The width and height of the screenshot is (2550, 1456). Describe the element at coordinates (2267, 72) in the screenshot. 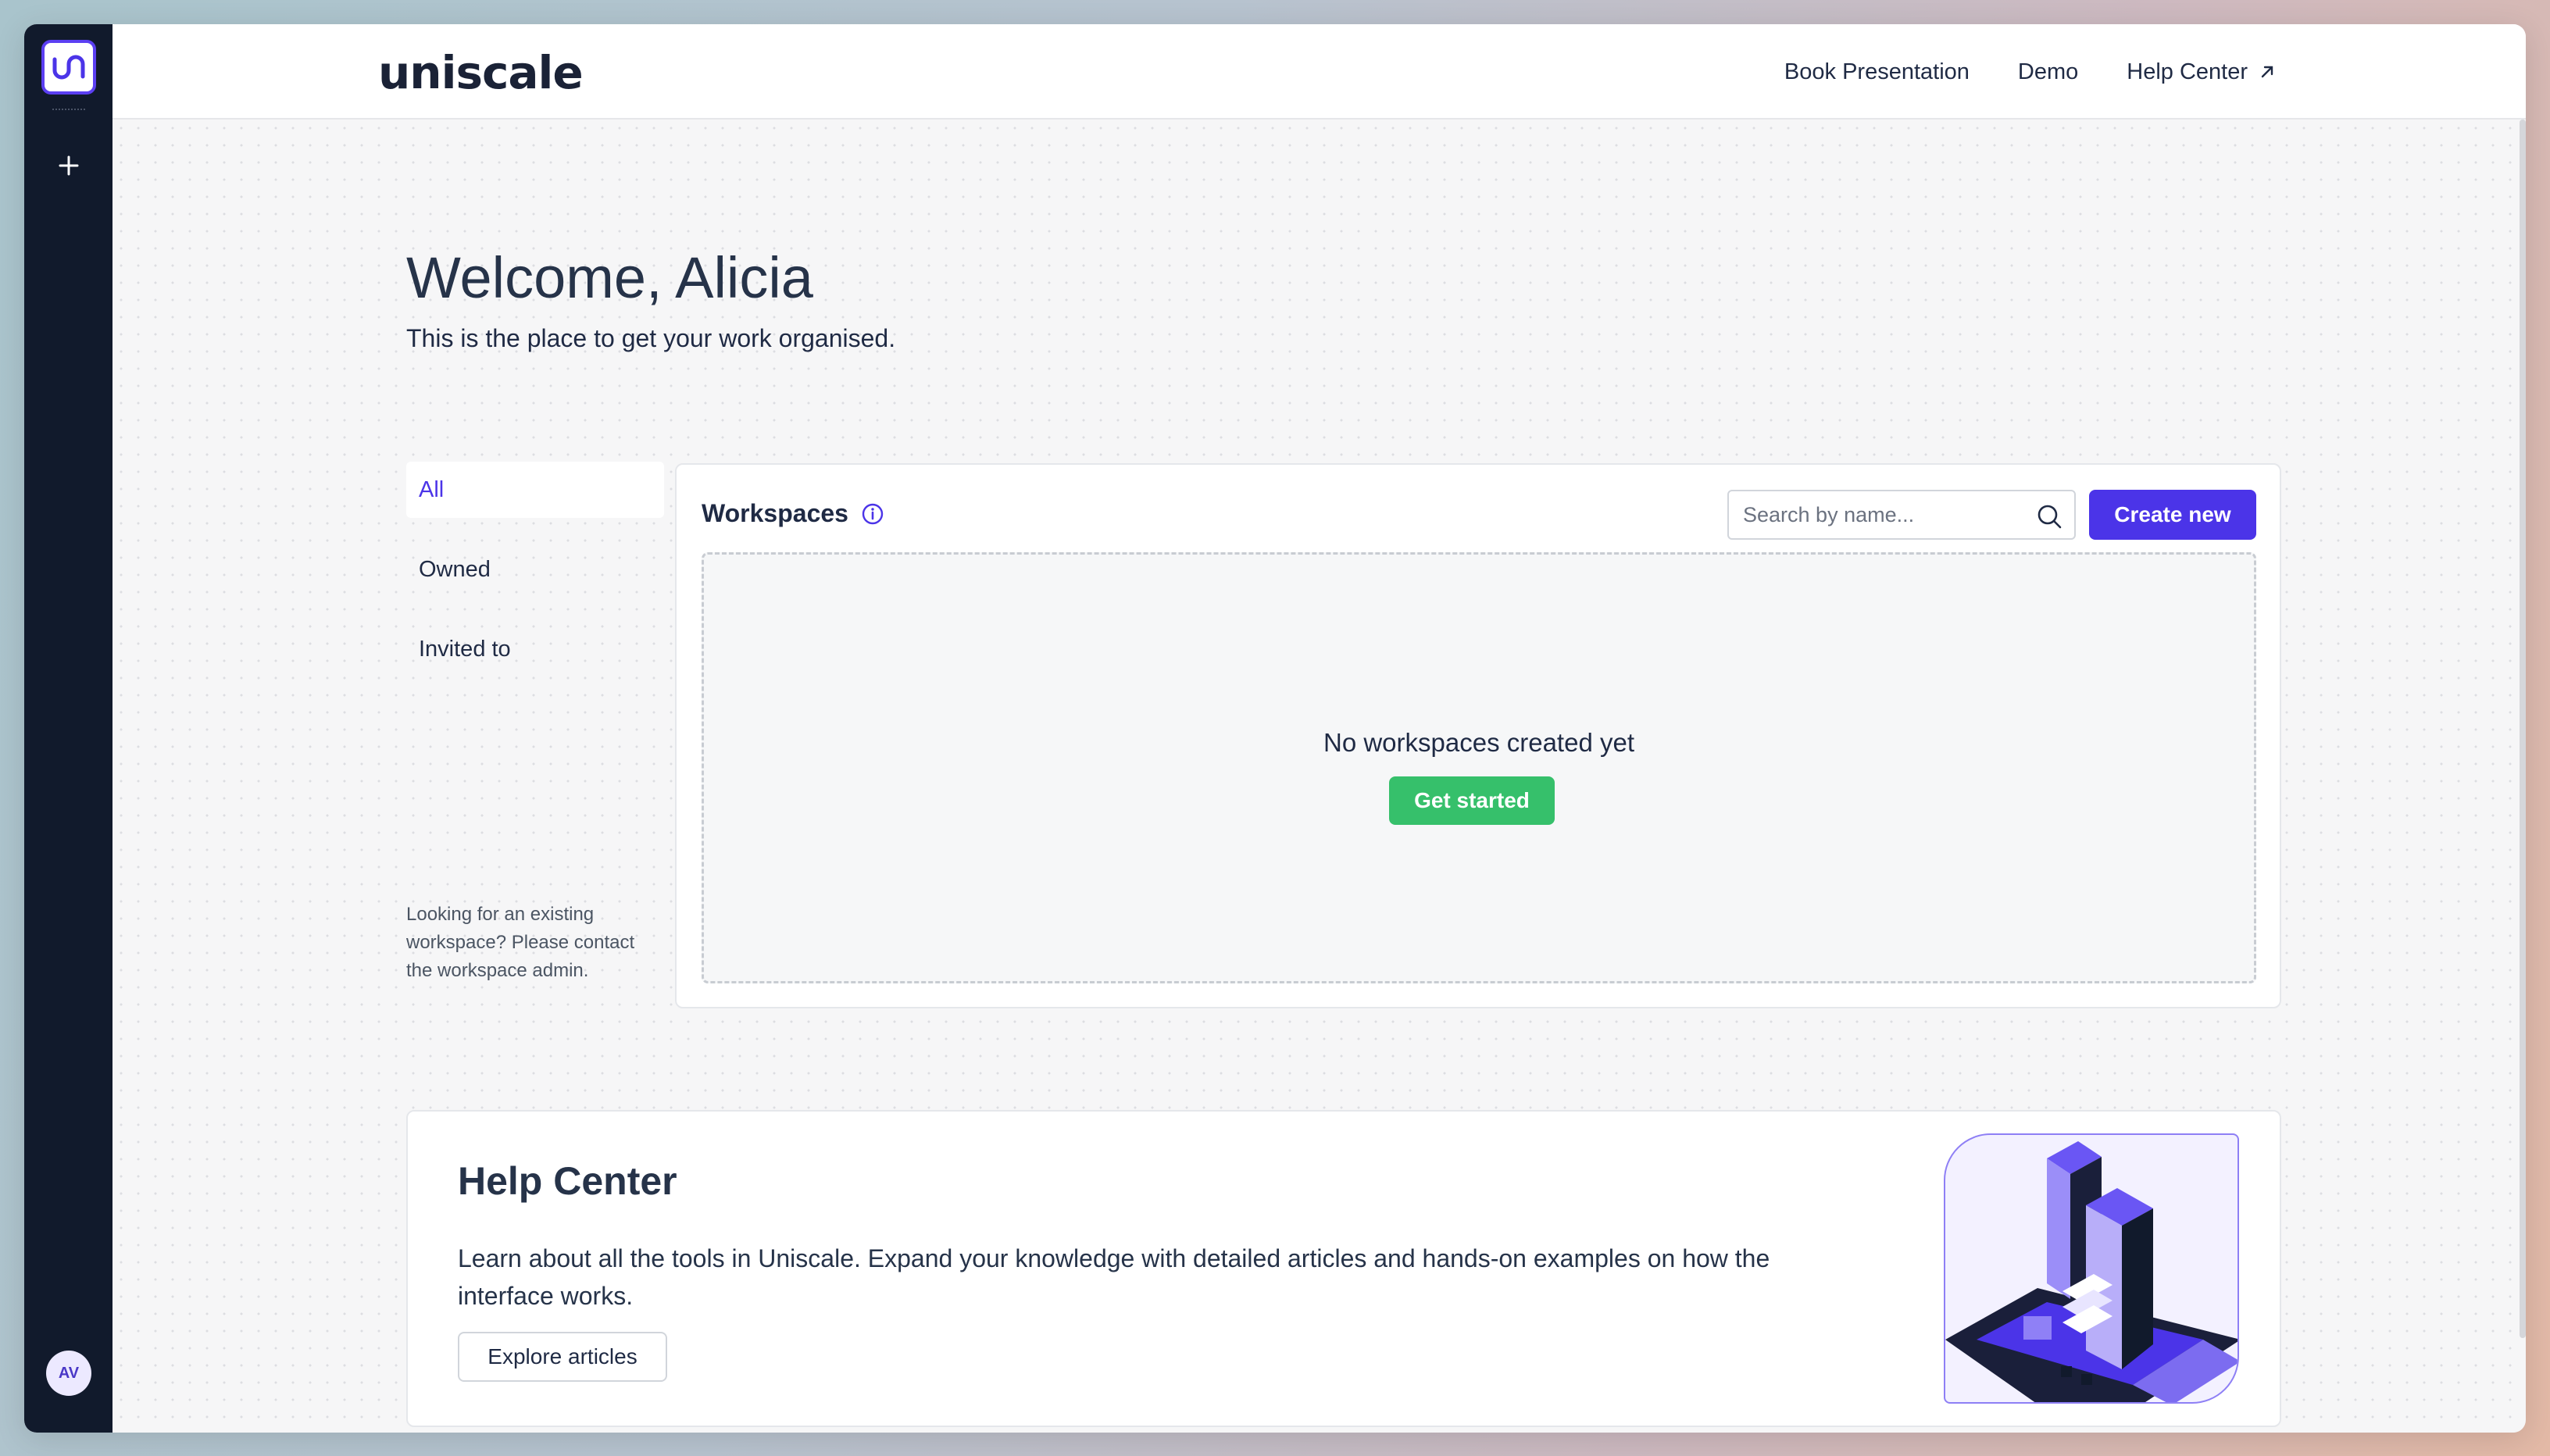

I see `external-link-icon` at that location.